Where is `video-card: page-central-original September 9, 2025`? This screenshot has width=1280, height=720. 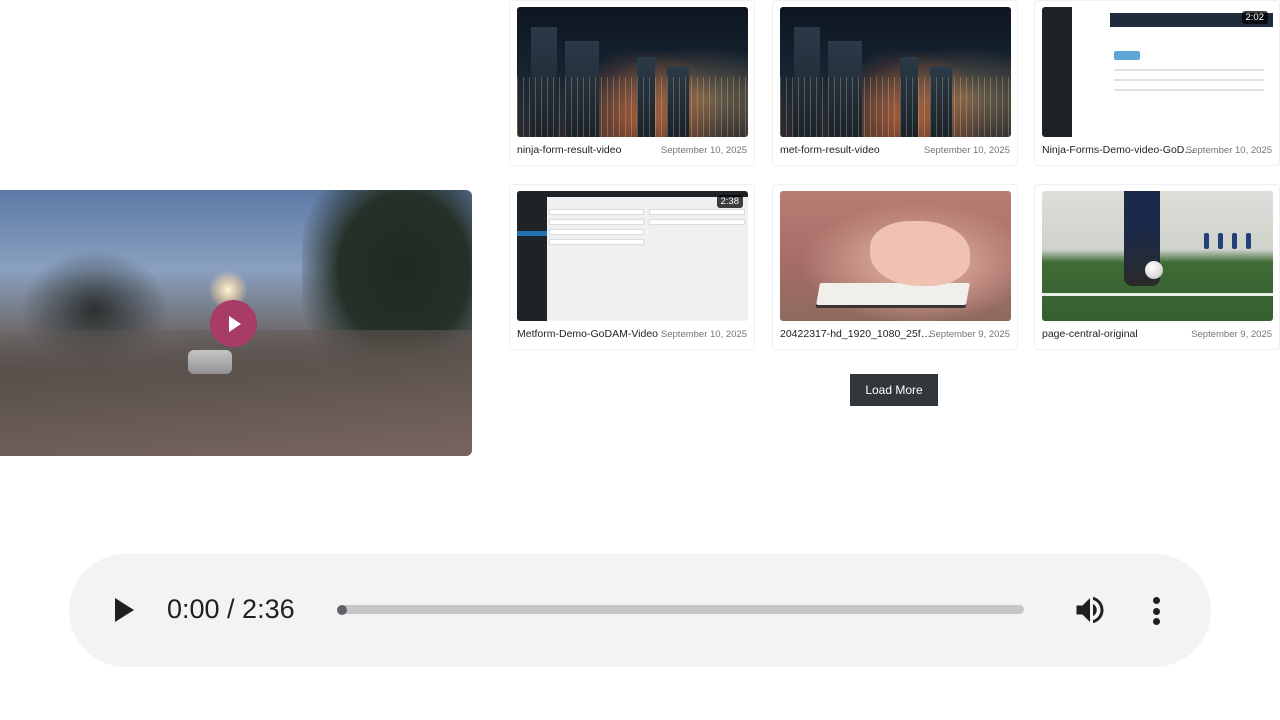 video-card: page-central-original September 9, 2025 is located at coordinates (1157, 267).